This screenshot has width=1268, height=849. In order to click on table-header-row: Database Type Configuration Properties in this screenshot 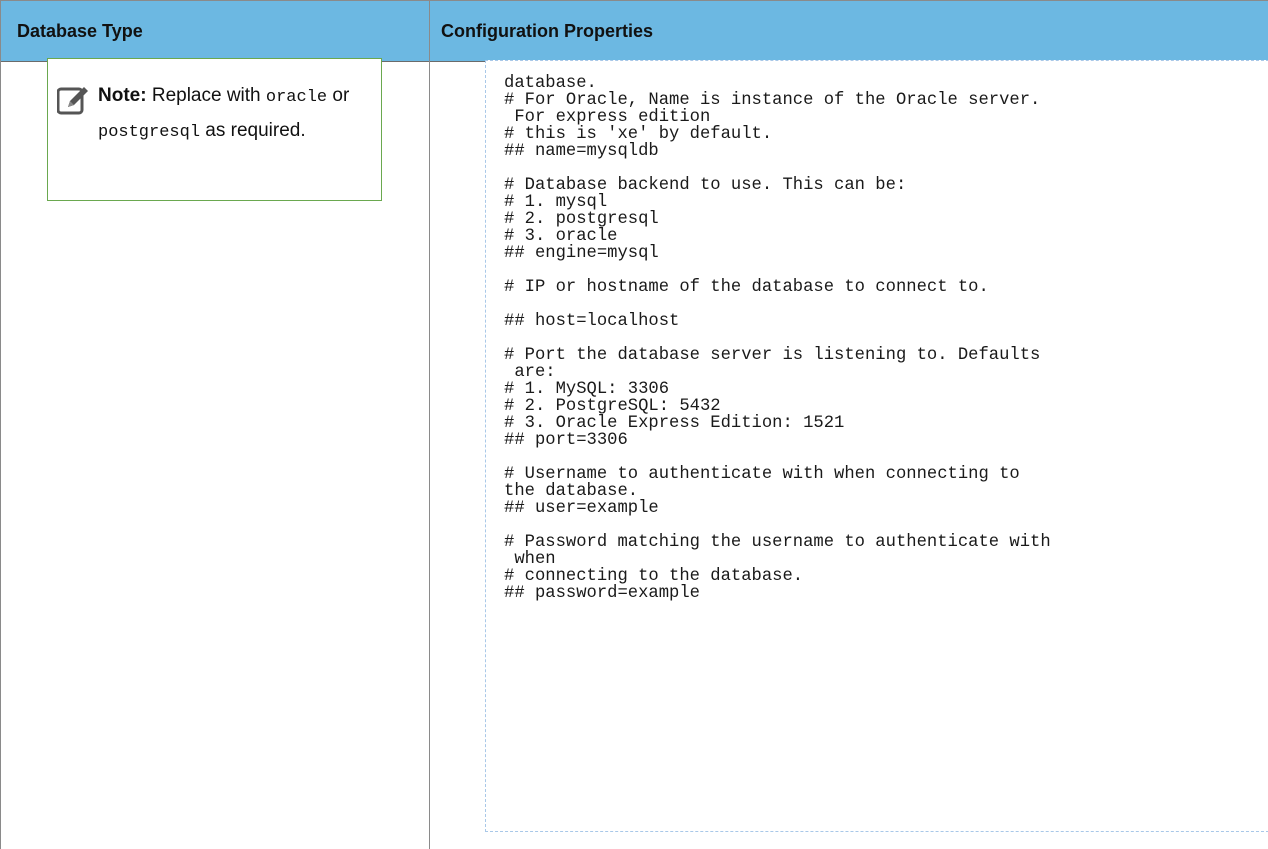, I will do `click(634, 31)`.